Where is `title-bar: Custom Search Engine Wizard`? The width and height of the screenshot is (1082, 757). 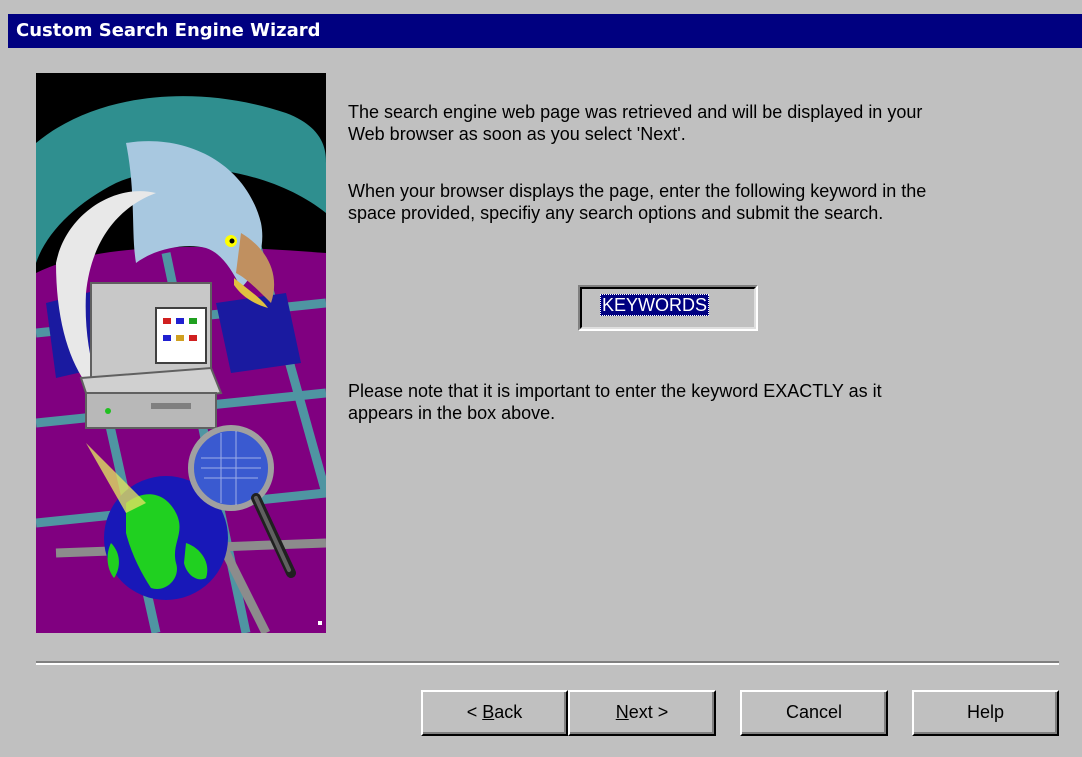
title-bar: Custom Search Engine Wizard is located at coordinates (545, 31).